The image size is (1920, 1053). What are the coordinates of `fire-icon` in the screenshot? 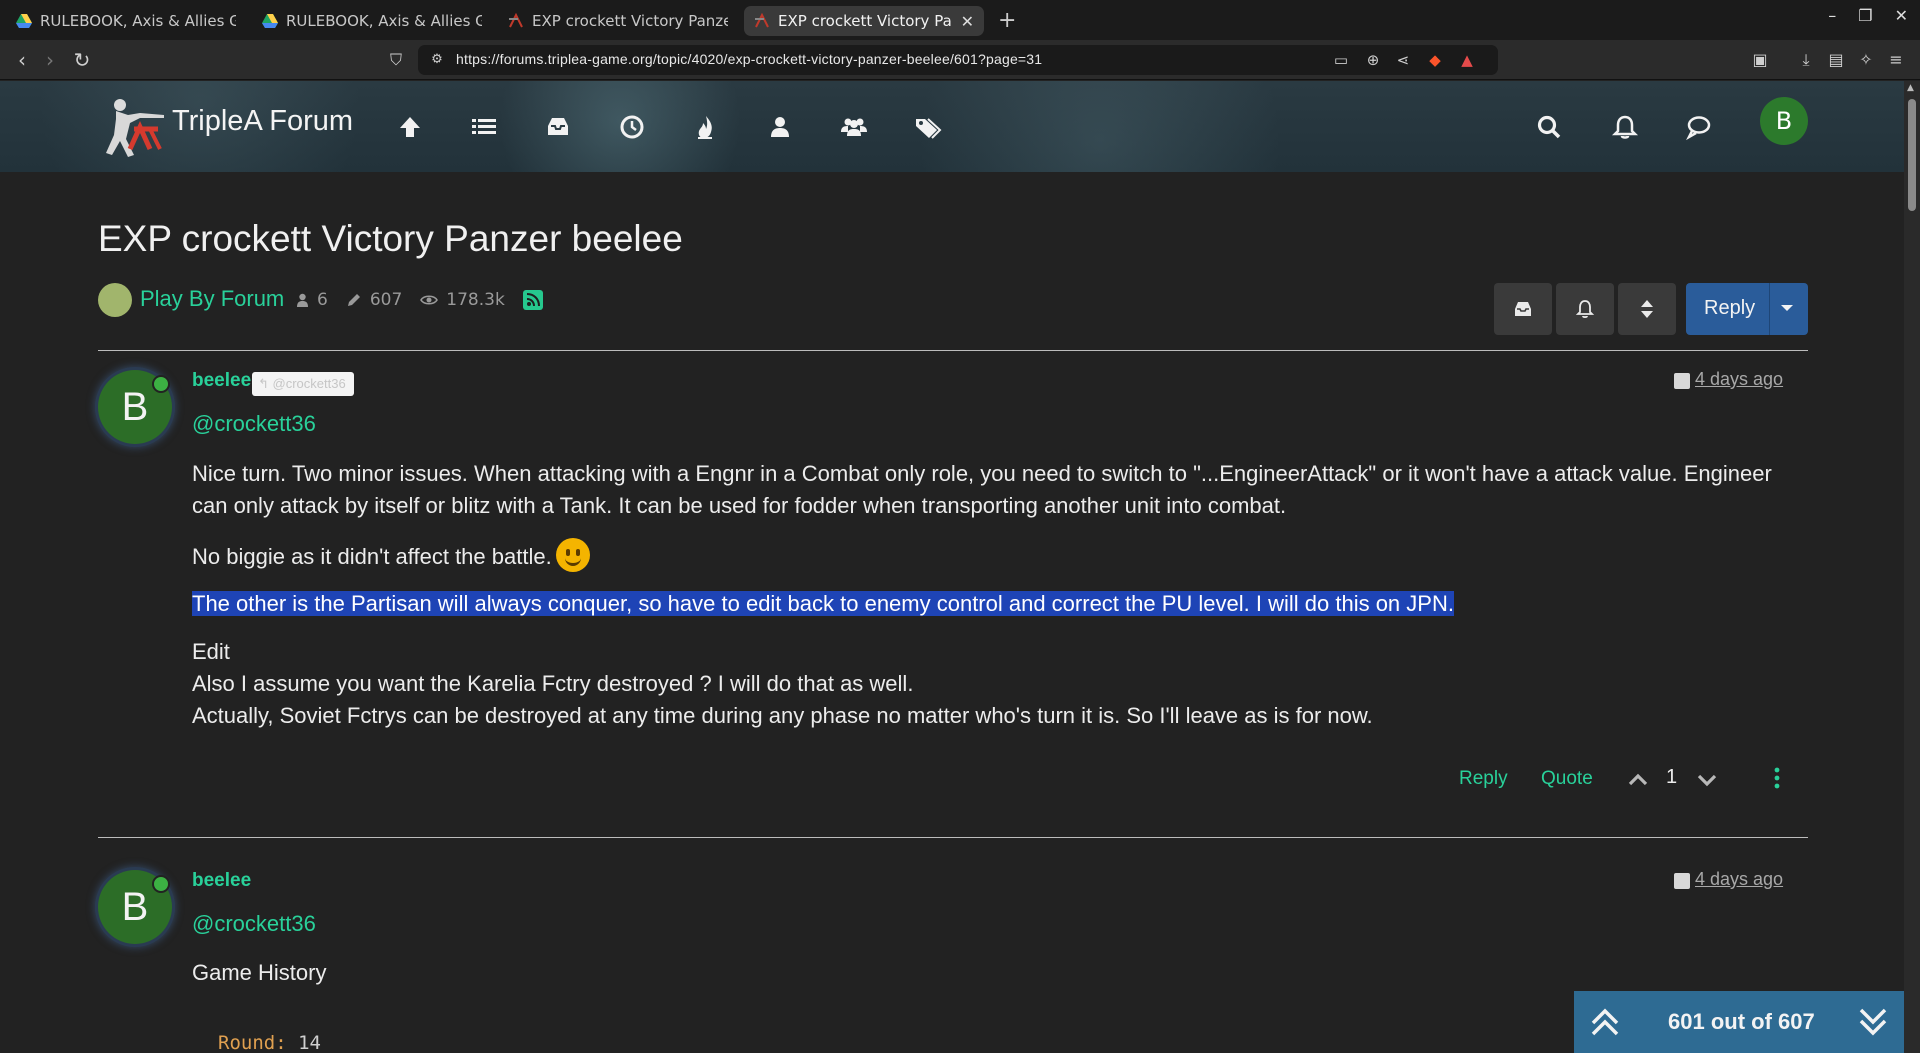 It's located at (706, 127).